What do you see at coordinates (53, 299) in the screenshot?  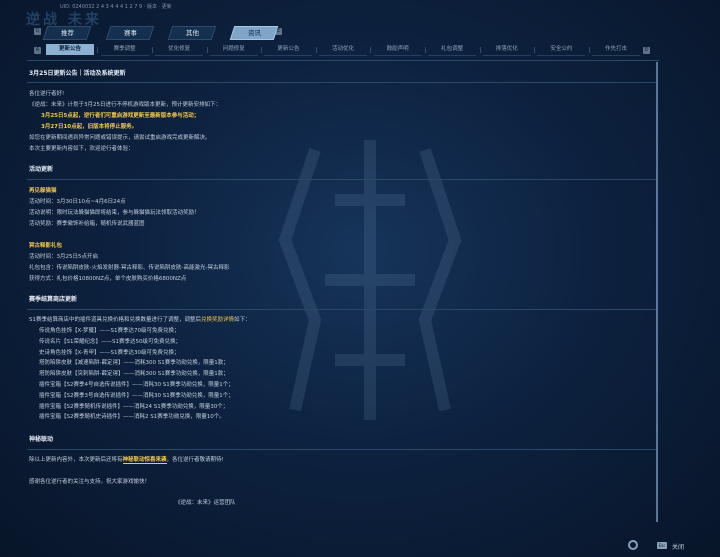 I see `section-heading: 赛季结算商店更新` at bounding box center [53, 299].